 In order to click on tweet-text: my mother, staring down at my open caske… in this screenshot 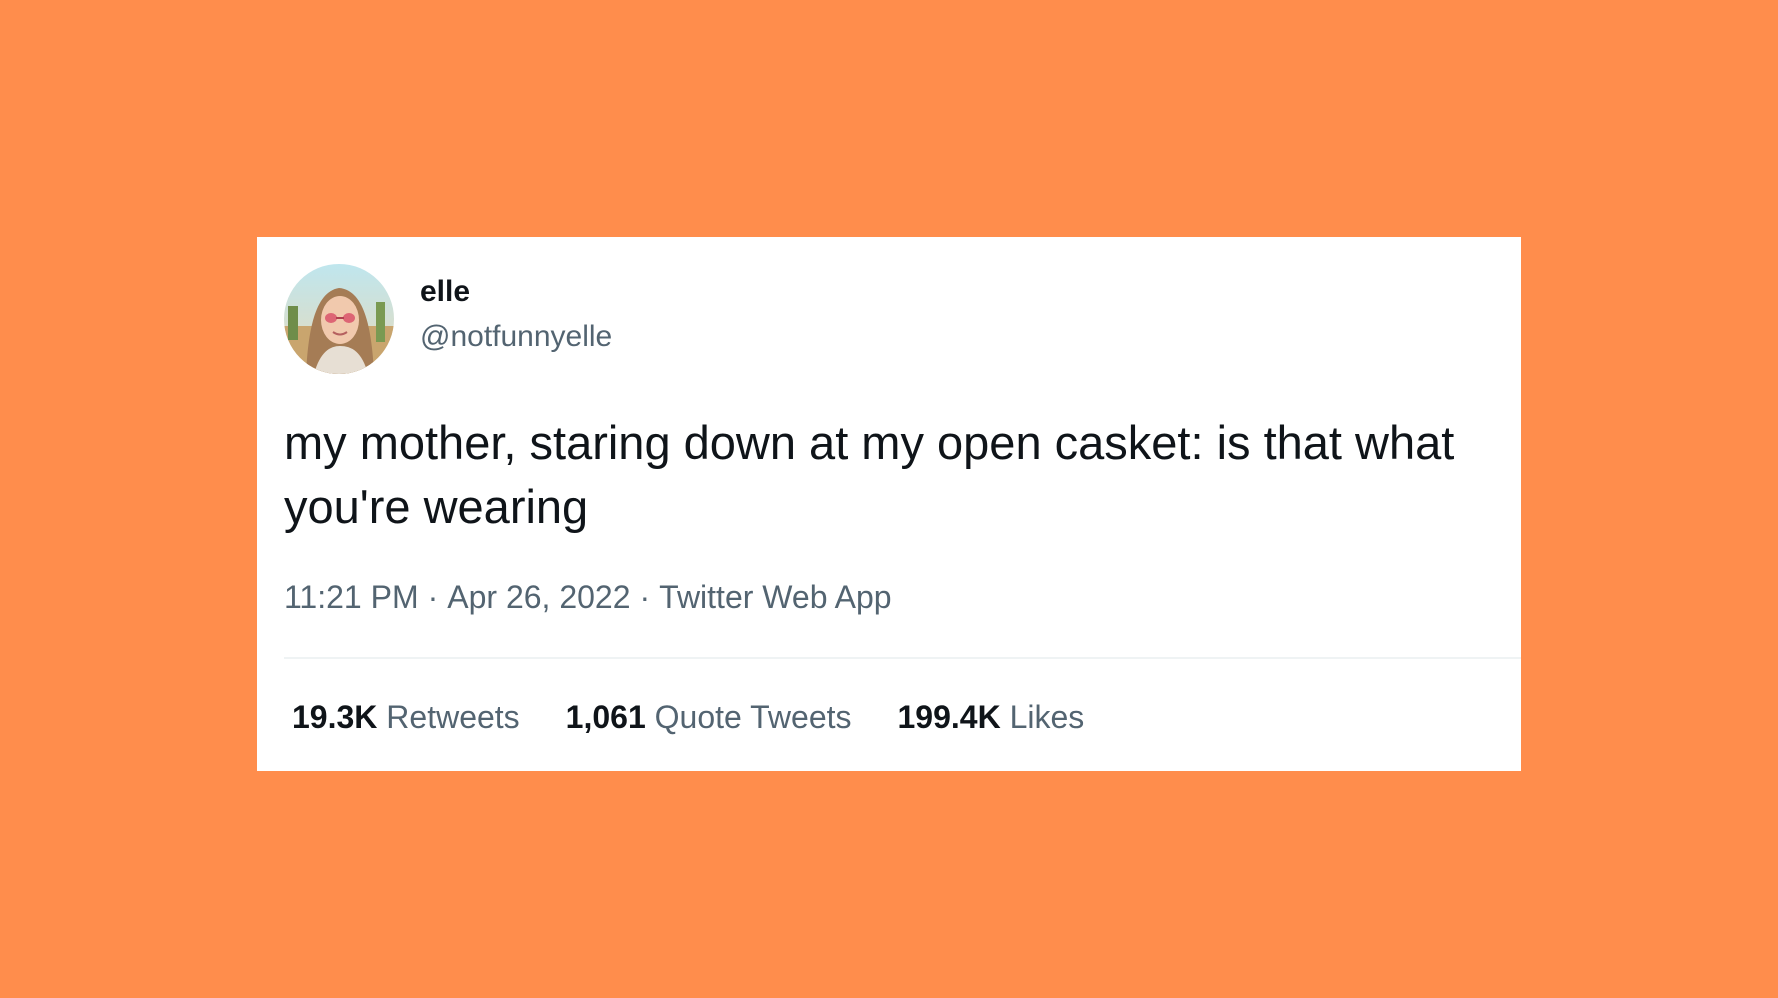, I will do `click(869, 474)`.